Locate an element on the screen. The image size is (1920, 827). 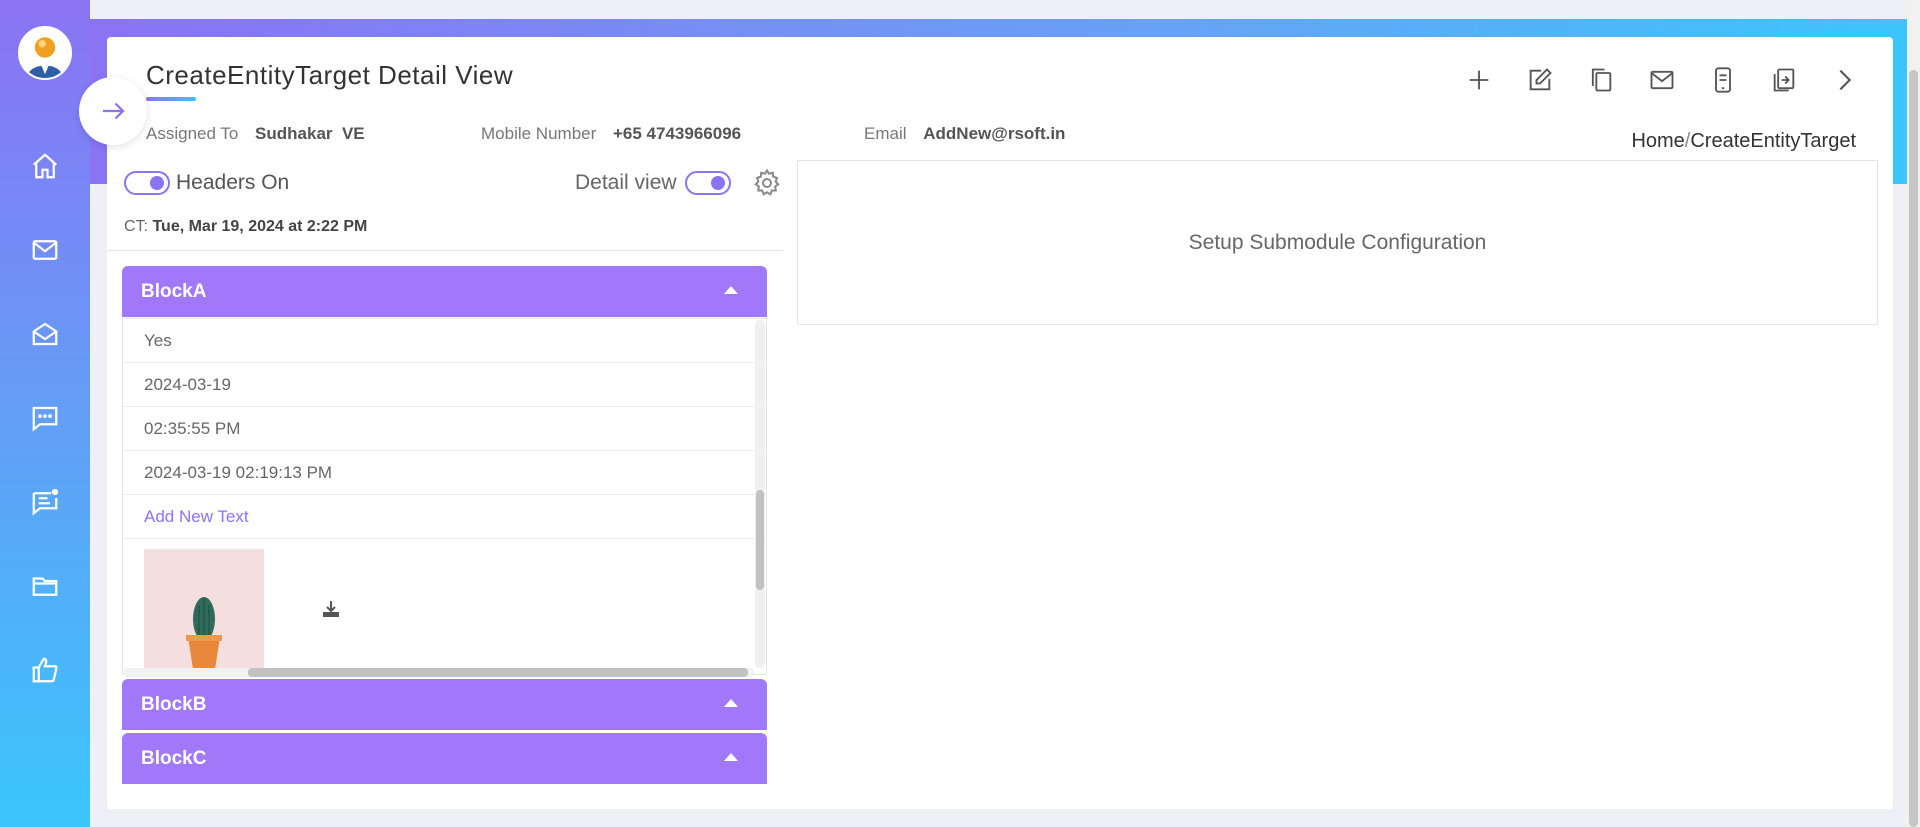
breadcrumb: Home/CreateEntityTarget is located at coordinates (1743, 141).